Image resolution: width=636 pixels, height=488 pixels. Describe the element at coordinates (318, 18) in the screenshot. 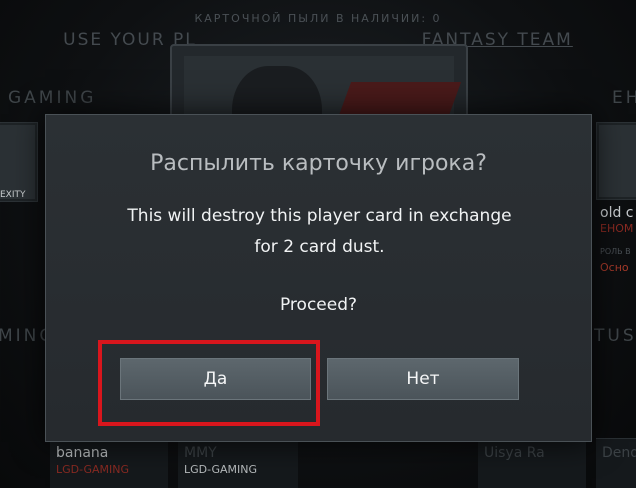

I see `card-dust-count: КАРТОЧНОЙ ПЫЛИ В НАЛИЧИИ: 0` at that location.